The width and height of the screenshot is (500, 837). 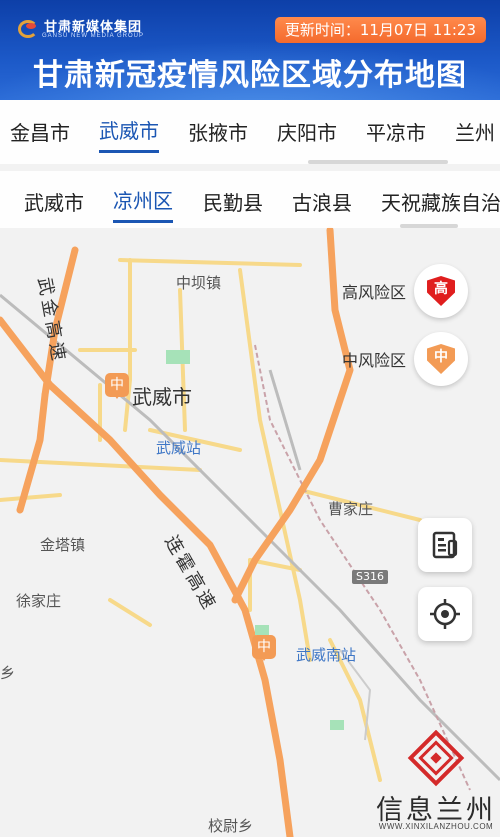 What do you see at coordinates (29, 28) in the screenshot?
I see `brand-logo-icon` at bounding box center [29, 28].